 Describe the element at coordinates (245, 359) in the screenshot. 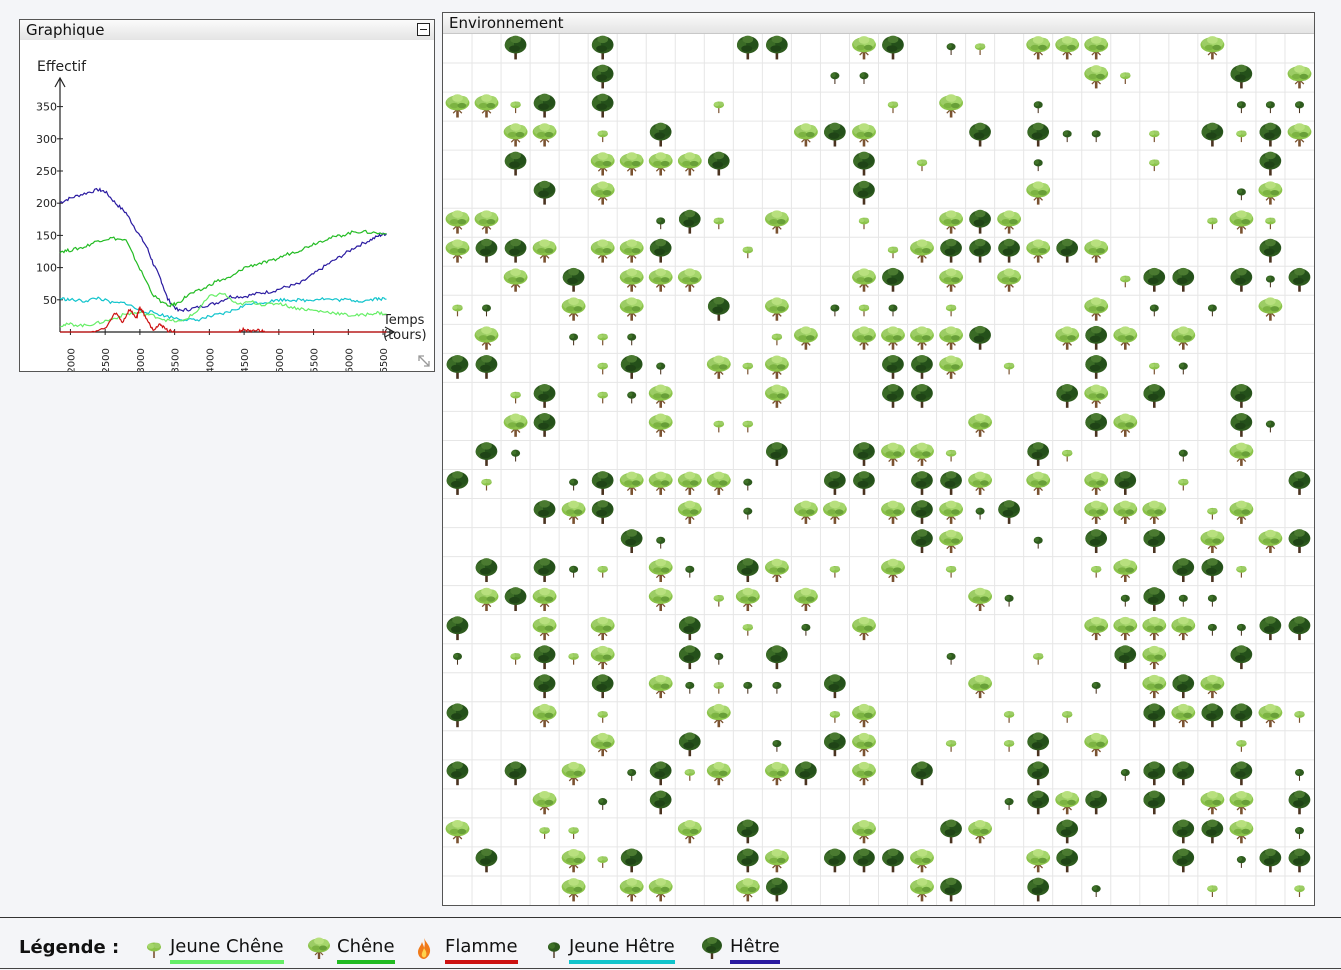

I see `x-tick-label: 14500` at that location.